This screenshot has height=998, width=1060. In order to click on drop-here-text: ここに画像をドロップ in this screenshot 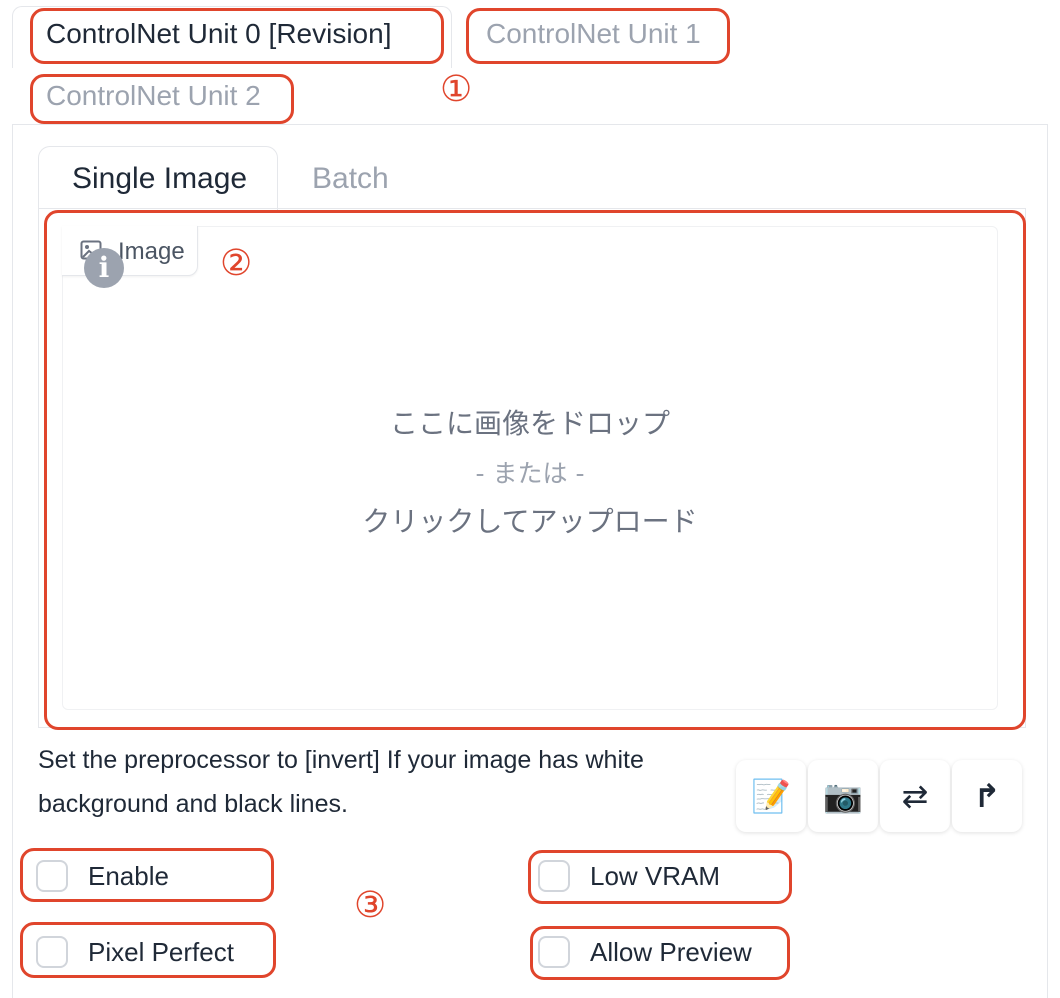, I will do `click(529, 423)`.